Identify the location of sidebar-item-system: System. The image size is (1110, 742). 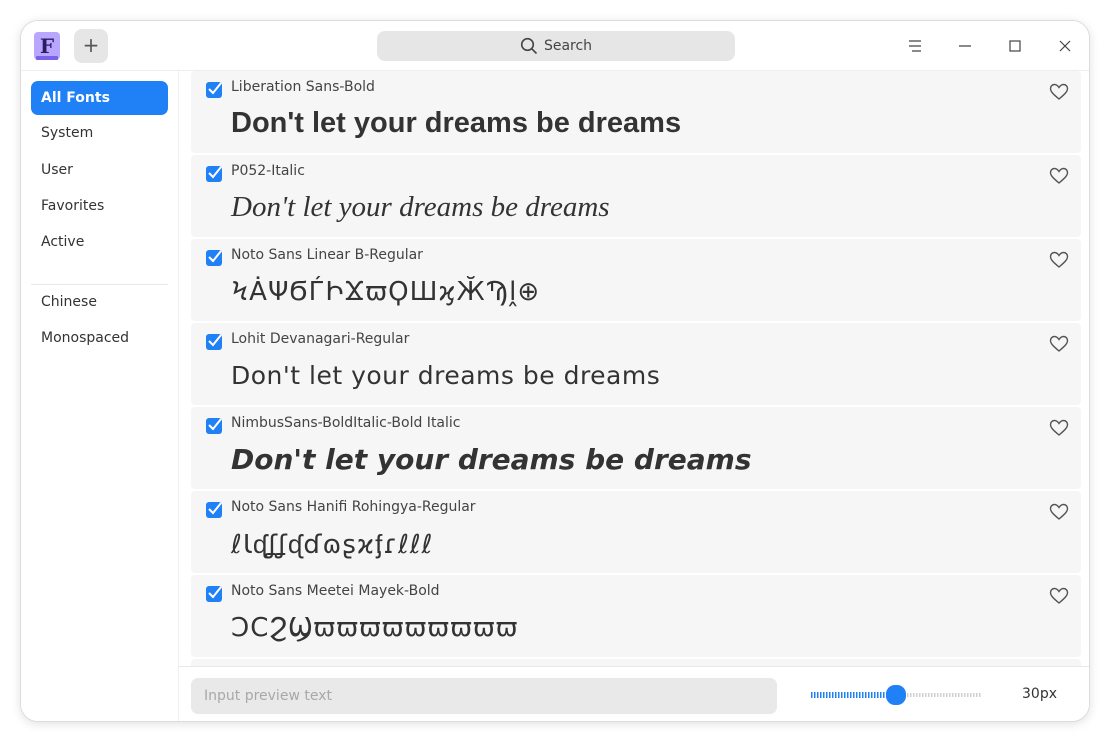
(99, 133).